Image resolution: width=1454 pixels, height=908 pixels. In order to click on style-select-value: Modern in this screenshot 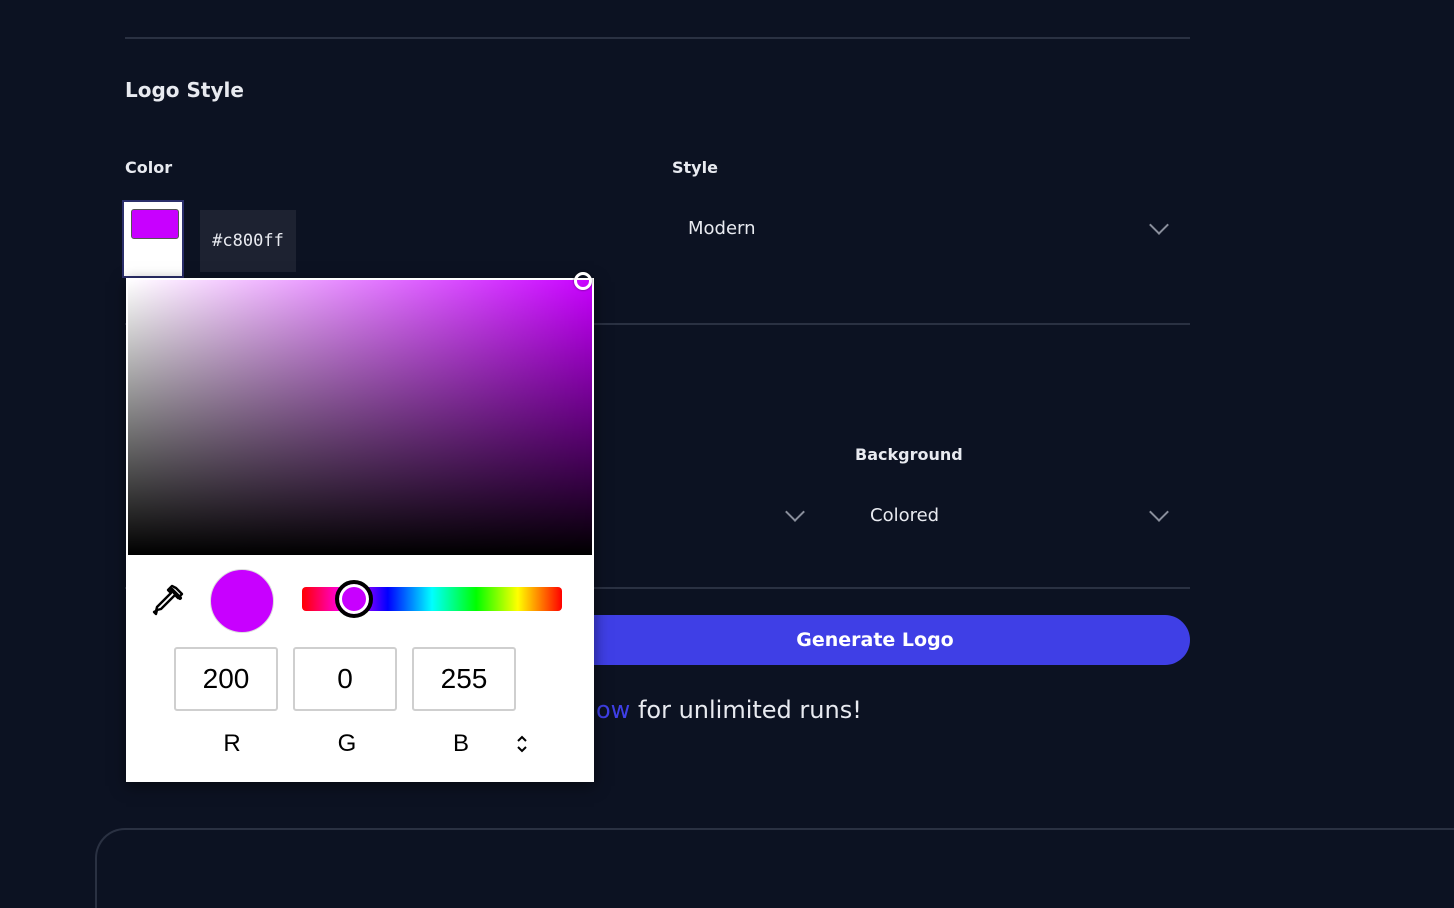, I will do `click(722, 228)`.